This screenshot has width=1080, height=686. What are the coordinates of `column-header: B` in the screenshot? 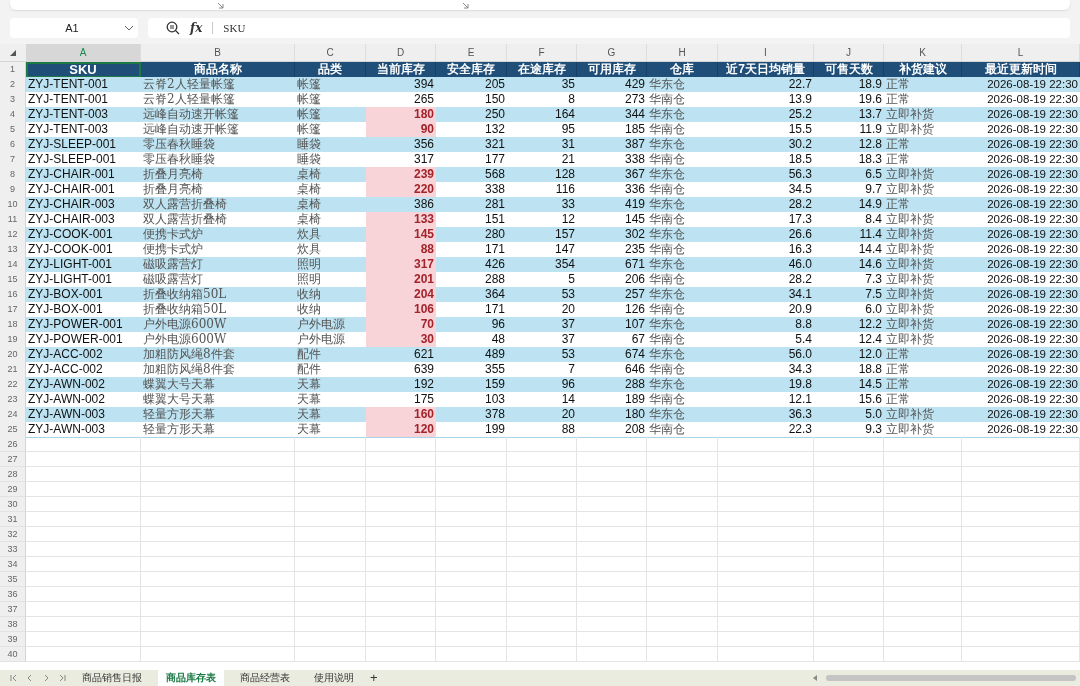 It's located at (218, 52).